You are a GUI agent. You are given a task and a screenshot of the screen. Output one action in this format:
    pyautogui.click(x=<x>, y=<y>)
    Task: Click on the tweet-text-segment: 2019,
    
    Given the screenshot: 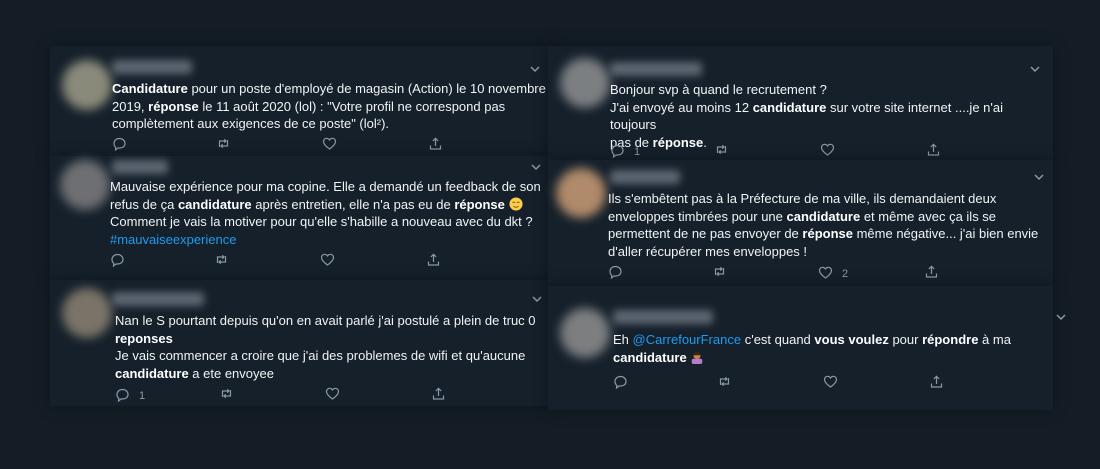 What is the action you would take?
    pyautogui.click(x=130, y=106)
    